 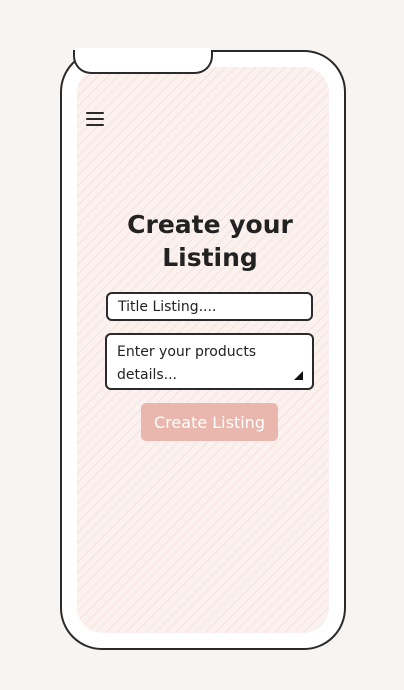 What do you see at coordinates (143, 50) in the screenshot?
I see `notch-cover` at bounding box center [143, 50].